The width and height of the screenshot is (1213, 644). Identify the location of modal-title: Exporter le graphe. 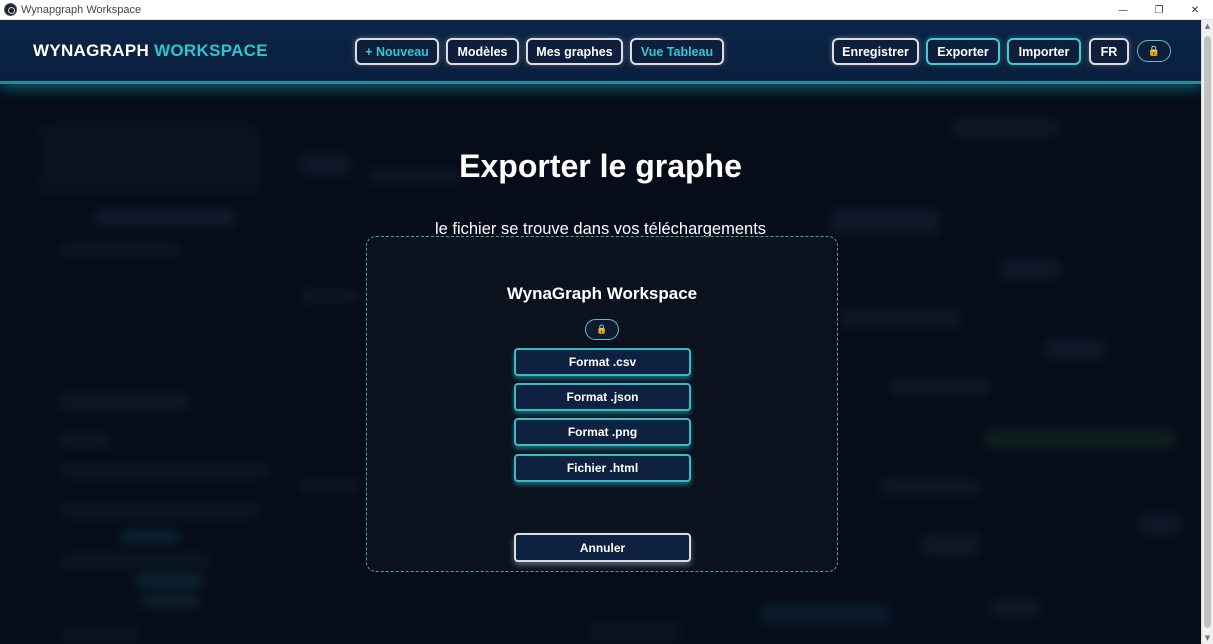
(600, 166).